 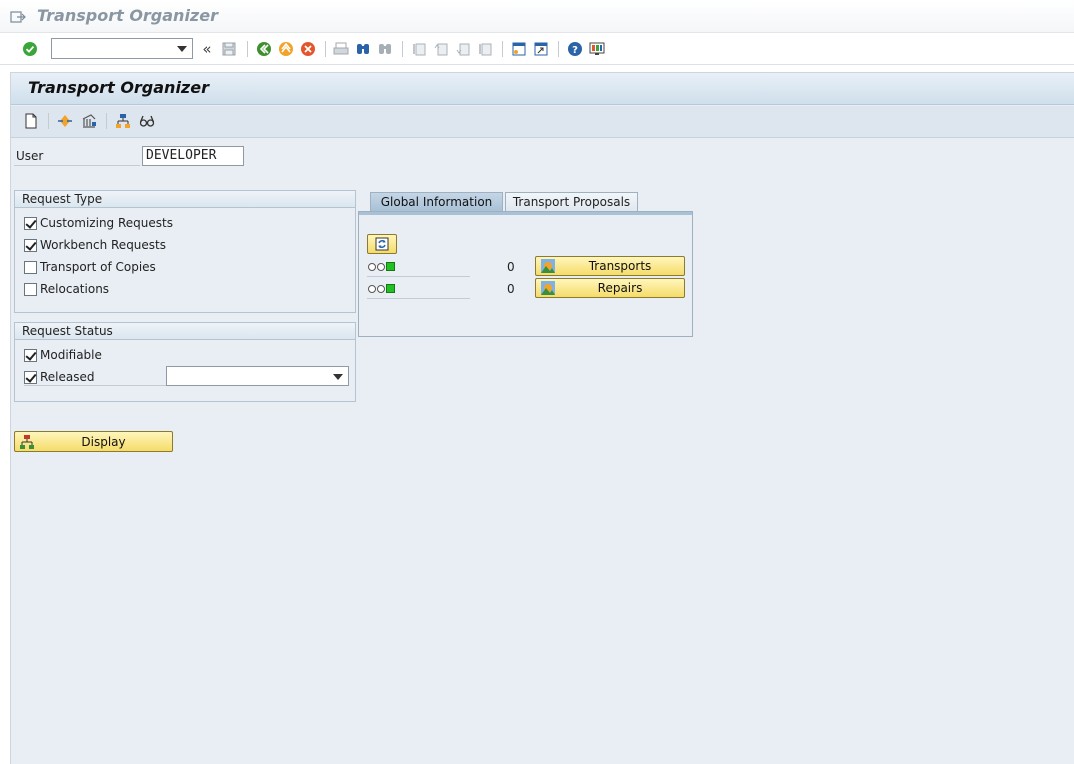 I want to click on shortcut-icon, so click(x=541, y=49).